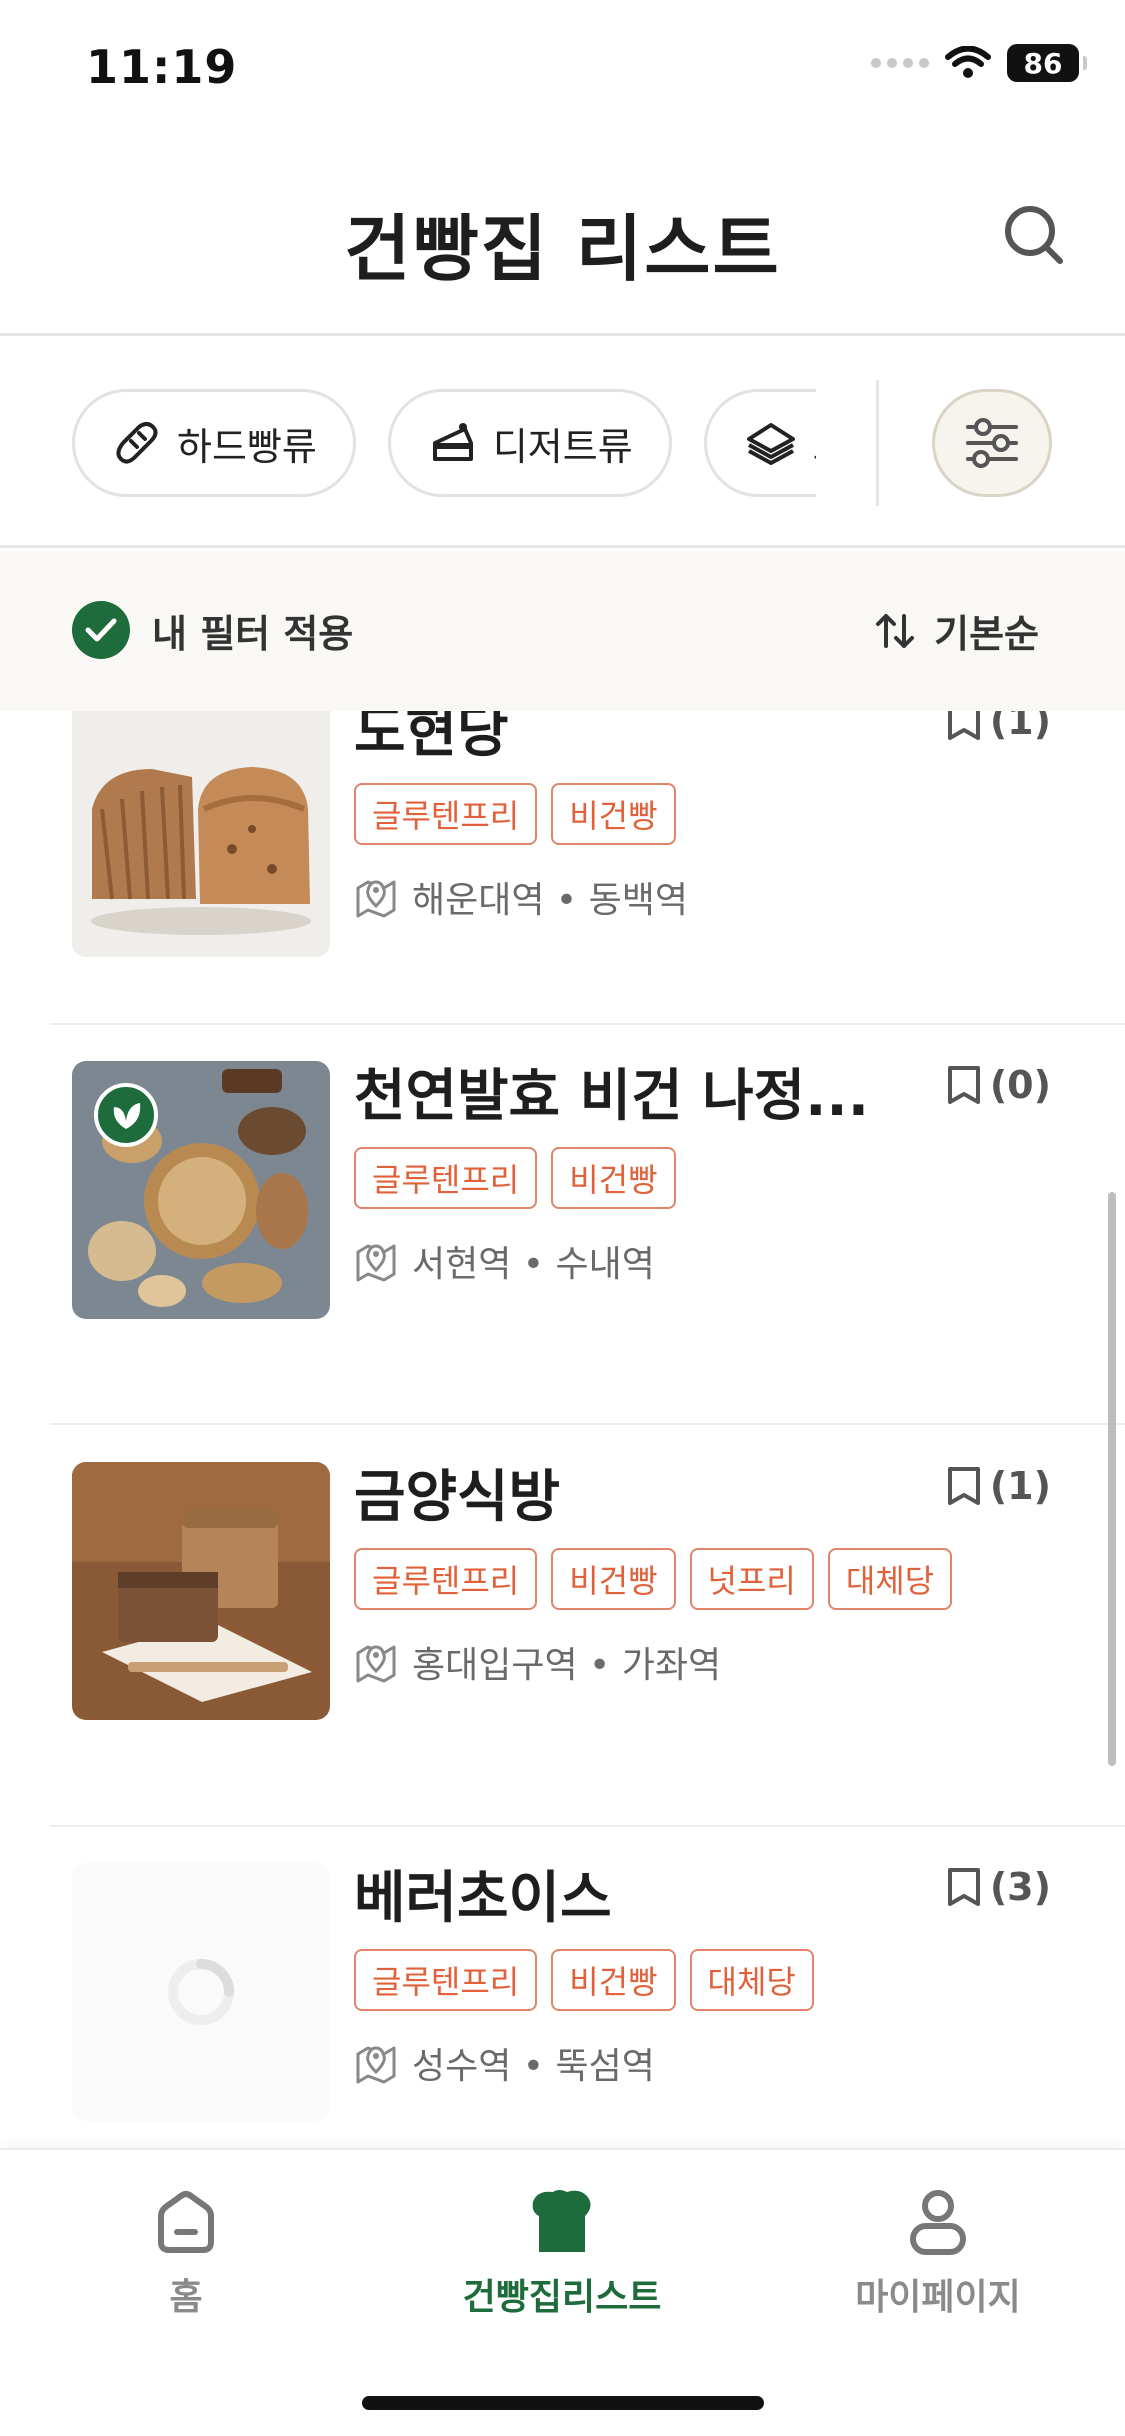 The width and height of the screenshot is (1125, 2436). I want to click on chip-label: 하드빵류, so click(247, 446).